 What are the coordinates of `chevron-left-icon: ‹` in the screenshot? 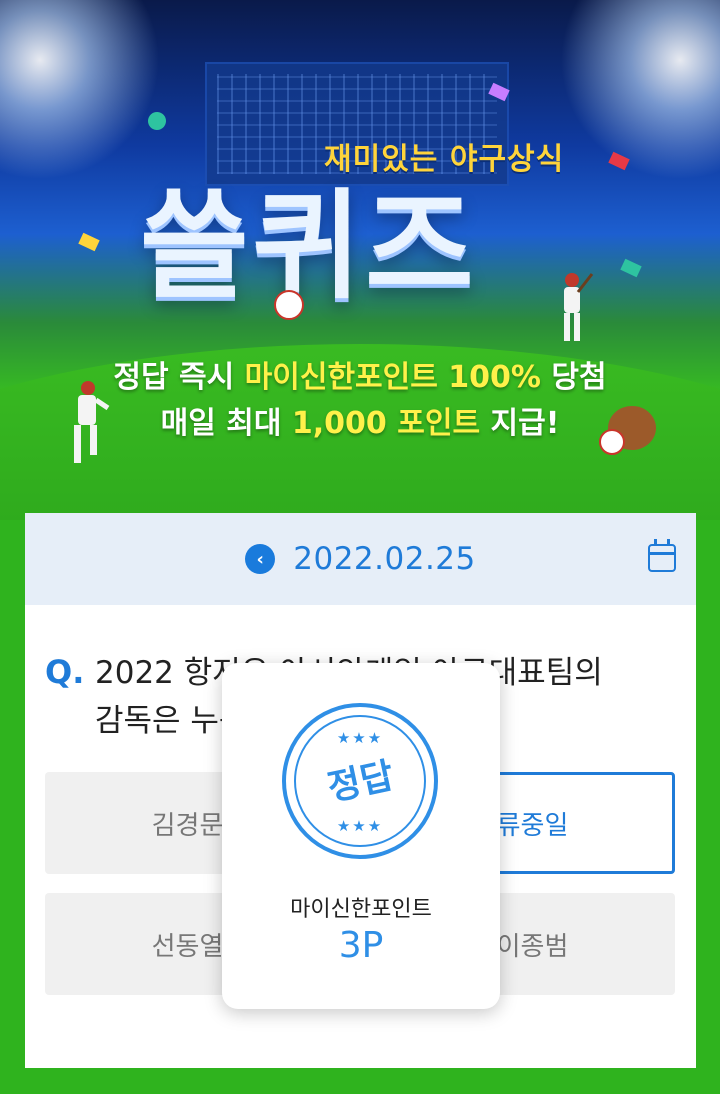 It's located at (260, 559).